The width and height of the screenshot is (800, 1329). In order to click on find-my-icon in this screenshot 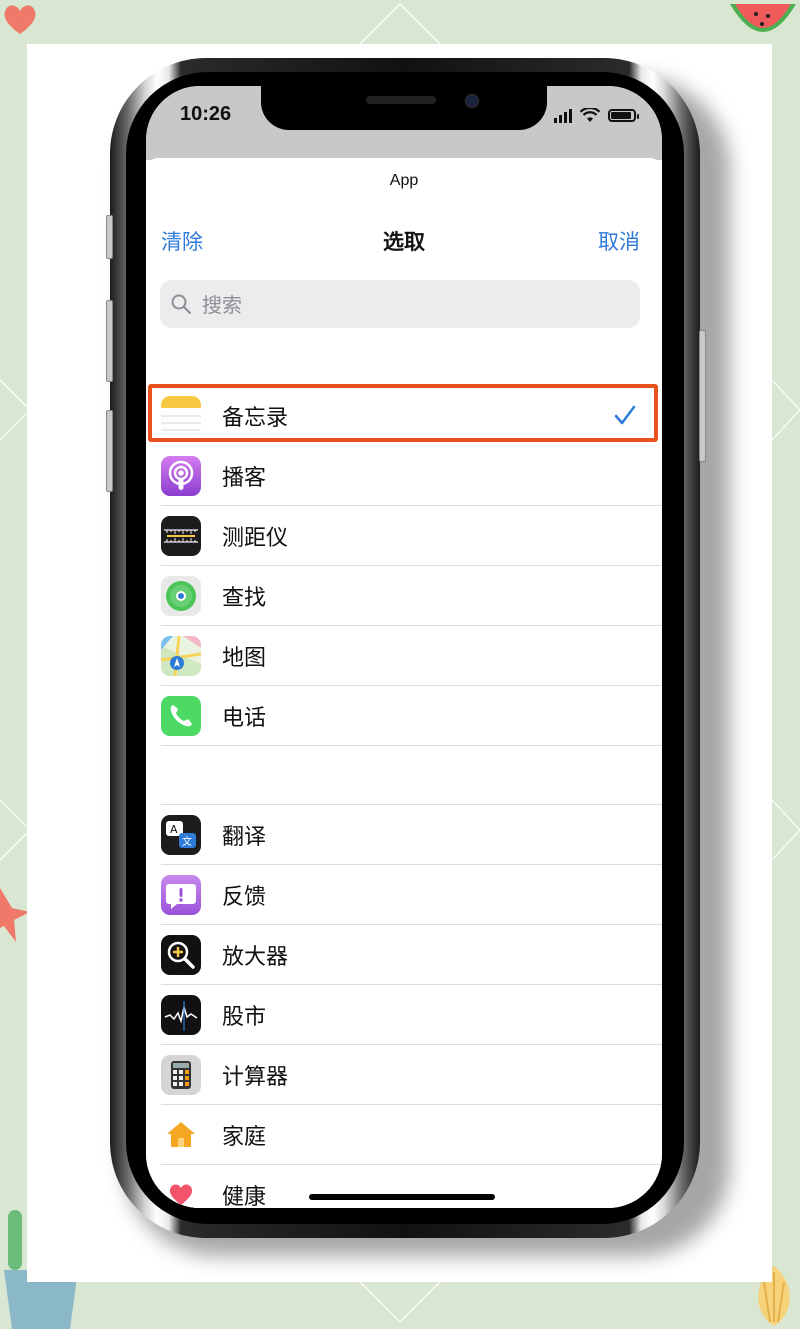, I will do `click(181, 596)`.